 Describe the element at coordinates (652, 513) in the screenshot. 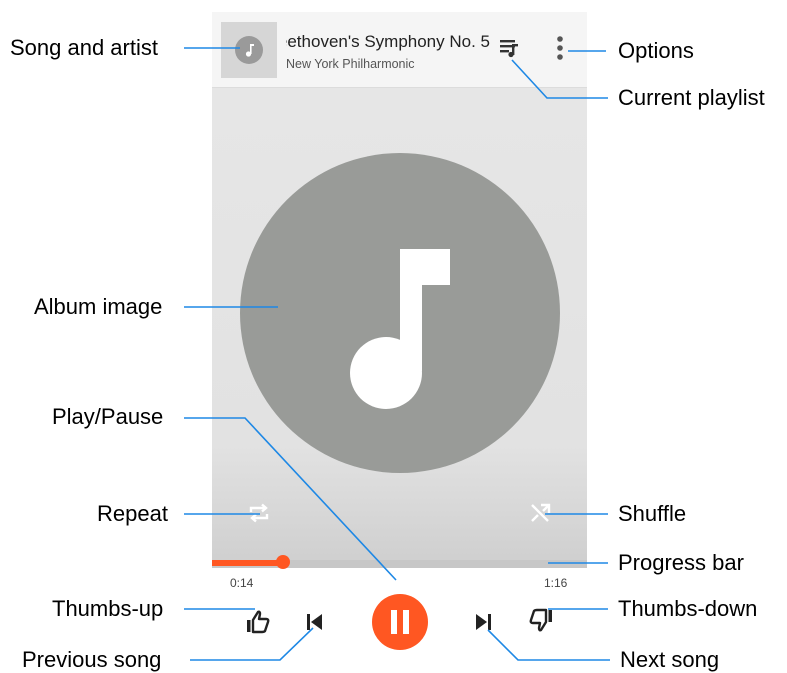

I see `callout-shuffle: Shuffle` at that location.